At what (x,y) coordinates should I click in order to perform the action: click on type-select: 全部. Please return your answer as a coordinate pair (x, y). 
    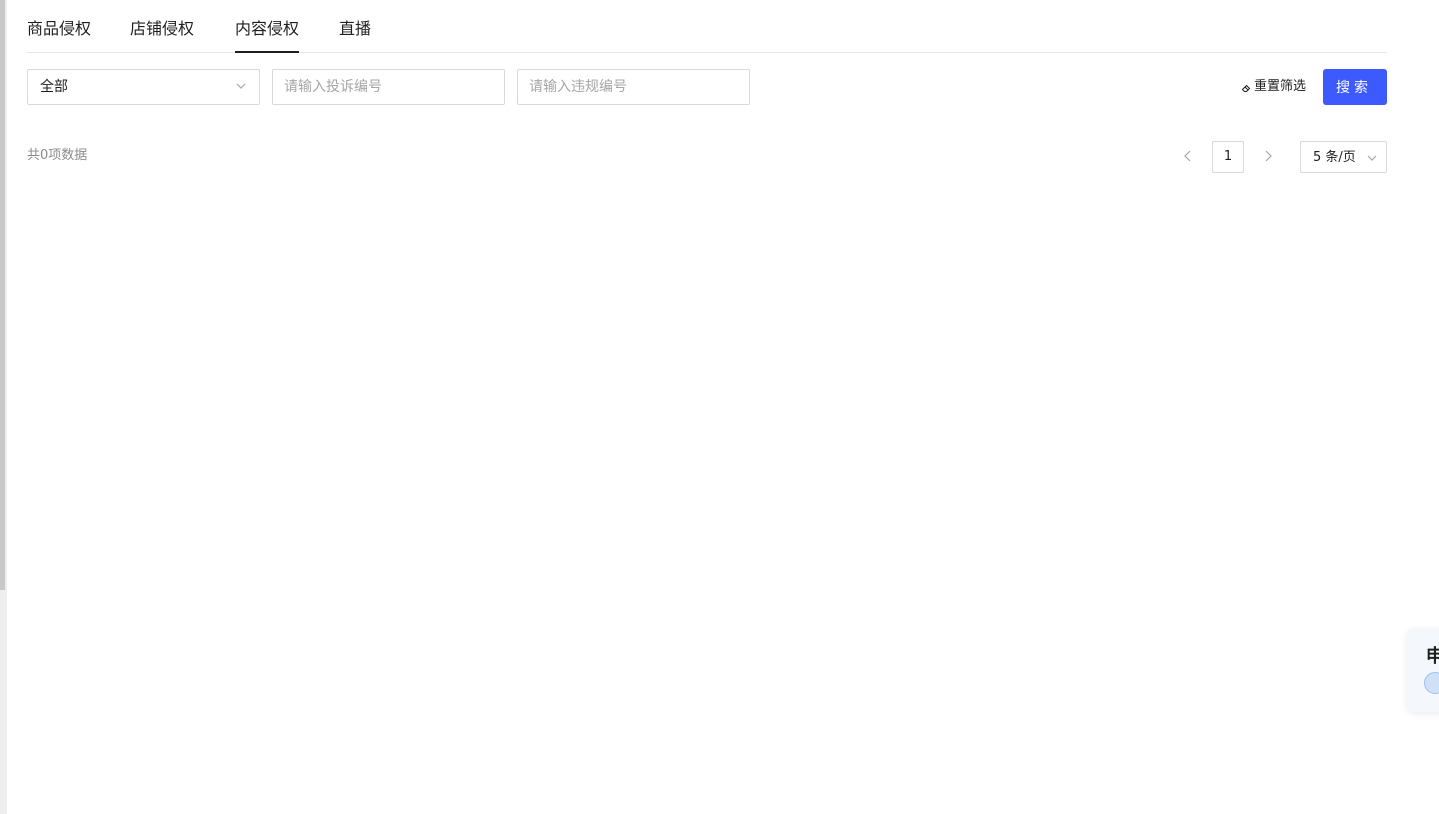
    Looking at the image, I should click on (143, 87).